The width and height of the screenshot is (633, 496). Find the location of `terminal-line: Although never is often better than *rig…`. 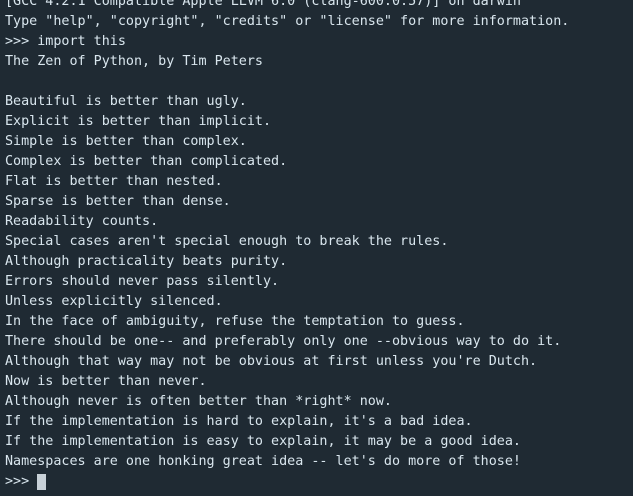

terminal-line: Although never is often better than *rig… is located at coordinates (198, 401).